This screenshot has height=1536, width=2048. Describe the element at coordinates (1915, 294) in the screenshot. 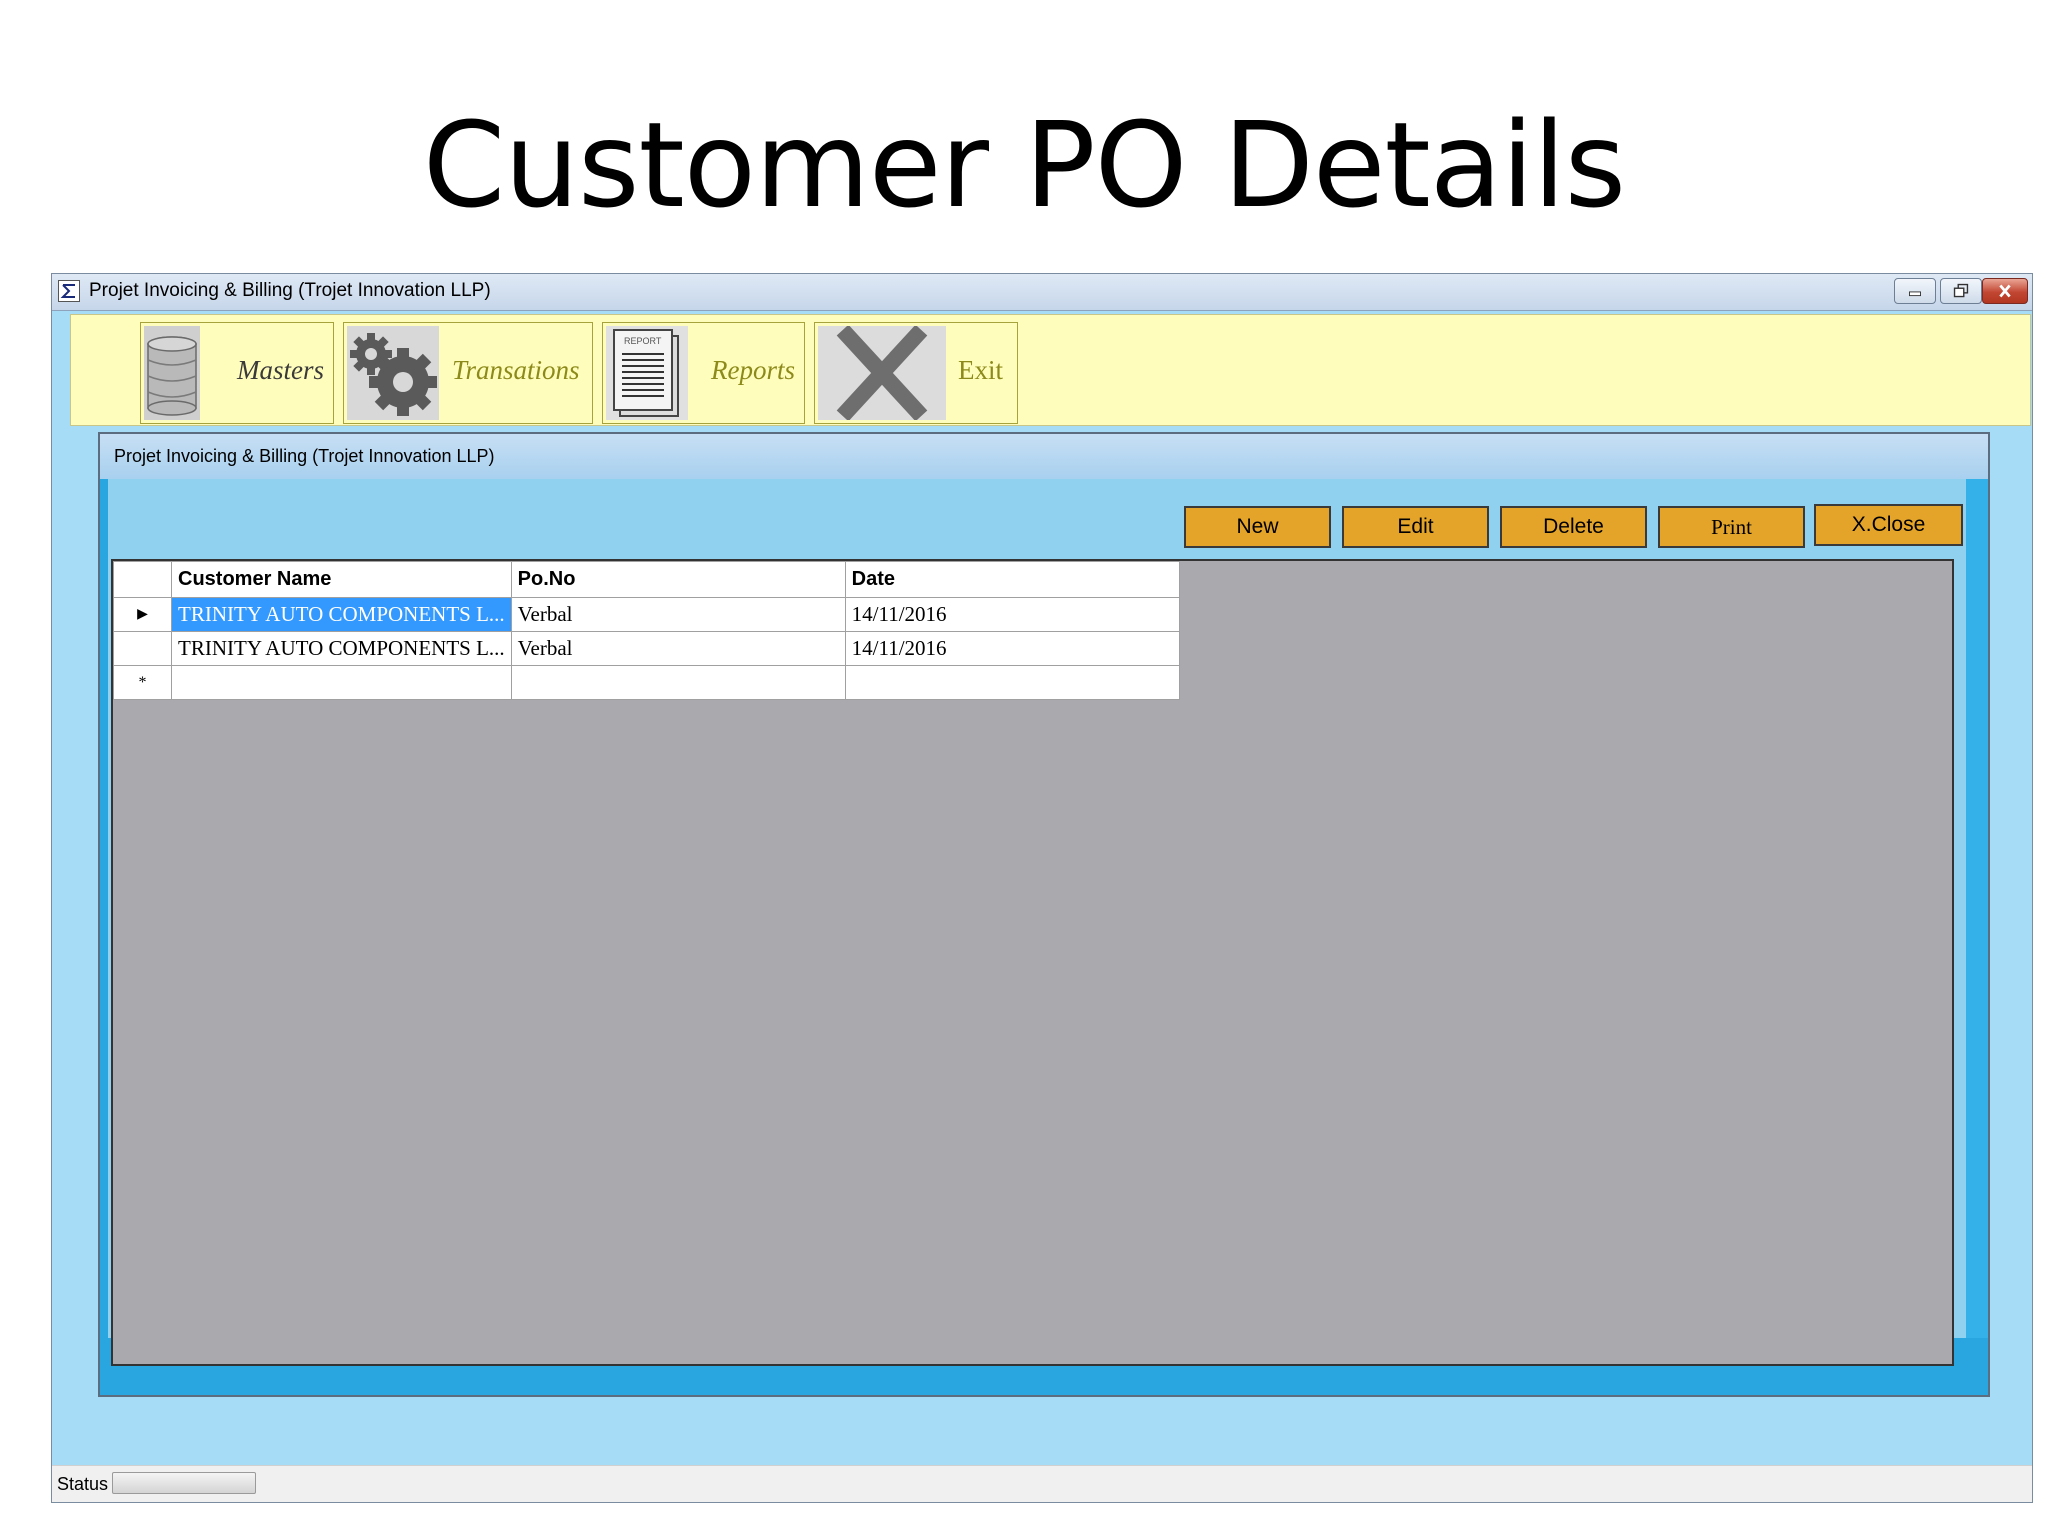

I see `minimize-icon` at that location.